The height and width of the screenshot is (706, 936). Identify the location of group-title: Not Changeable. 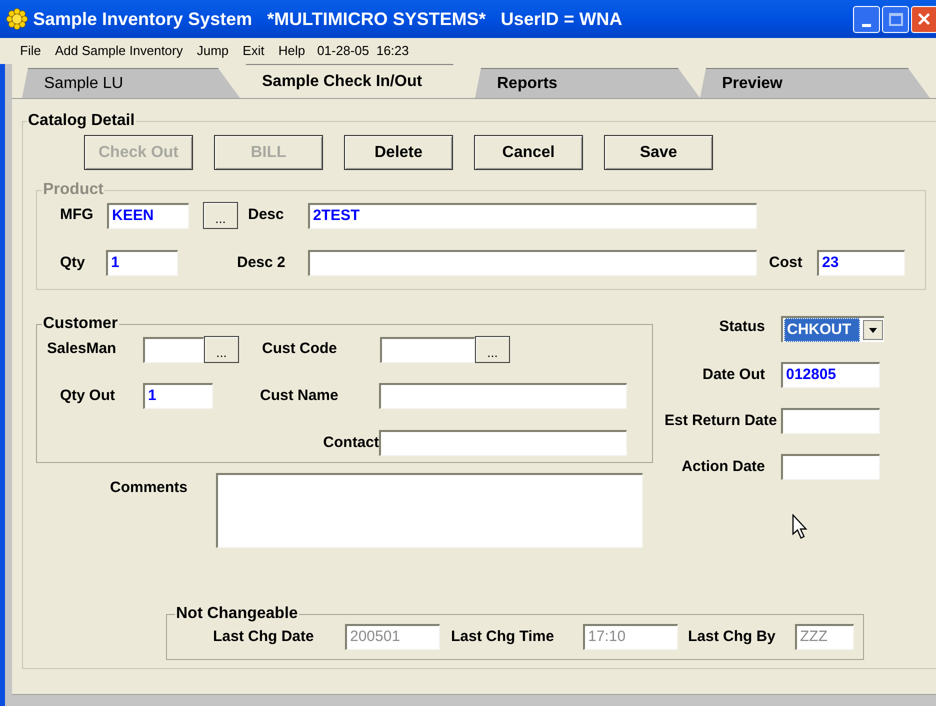
(237, 614).